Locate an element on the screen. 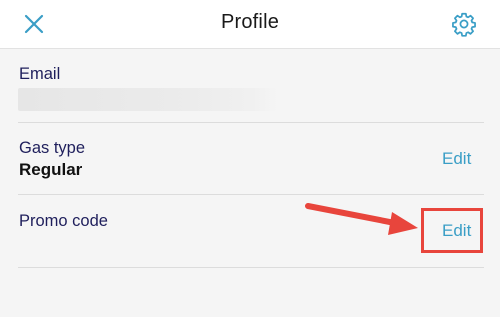 Image resolution: width=500 pixels, height=317 pixels. gas-type-edit-button: Edit is located at coordinates (456, 159).